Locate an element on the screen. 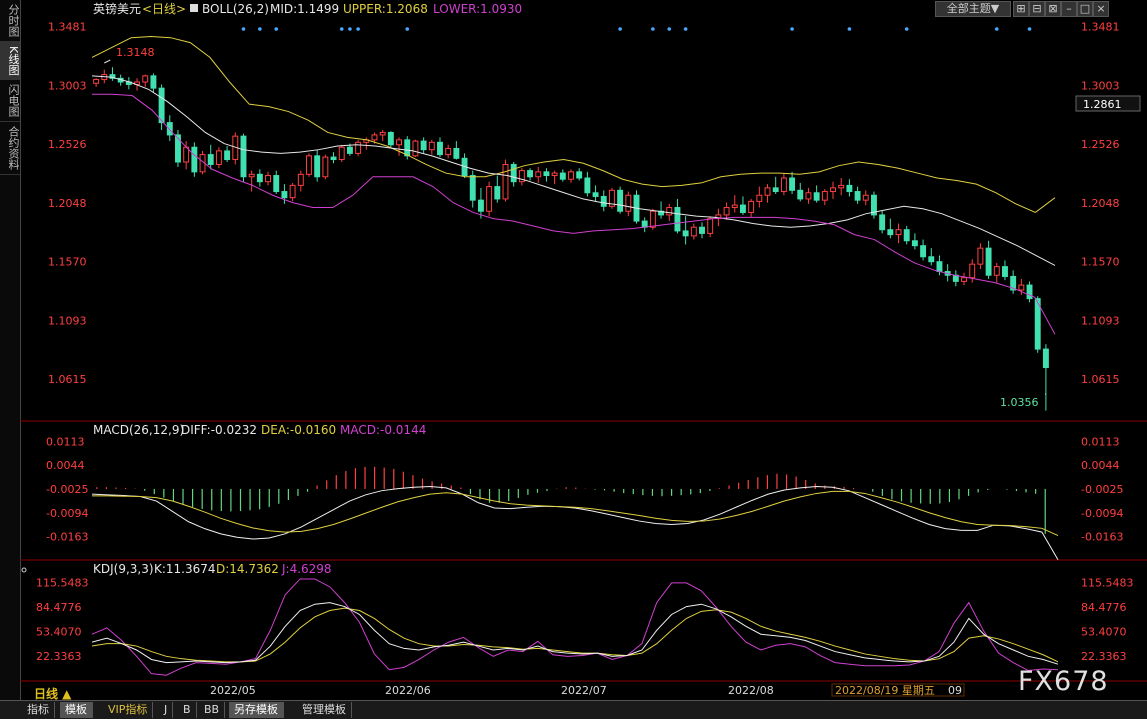 The image size is (1147, 719). bottom-tab-7: 管理模板 is located at coordinates (324, 710).